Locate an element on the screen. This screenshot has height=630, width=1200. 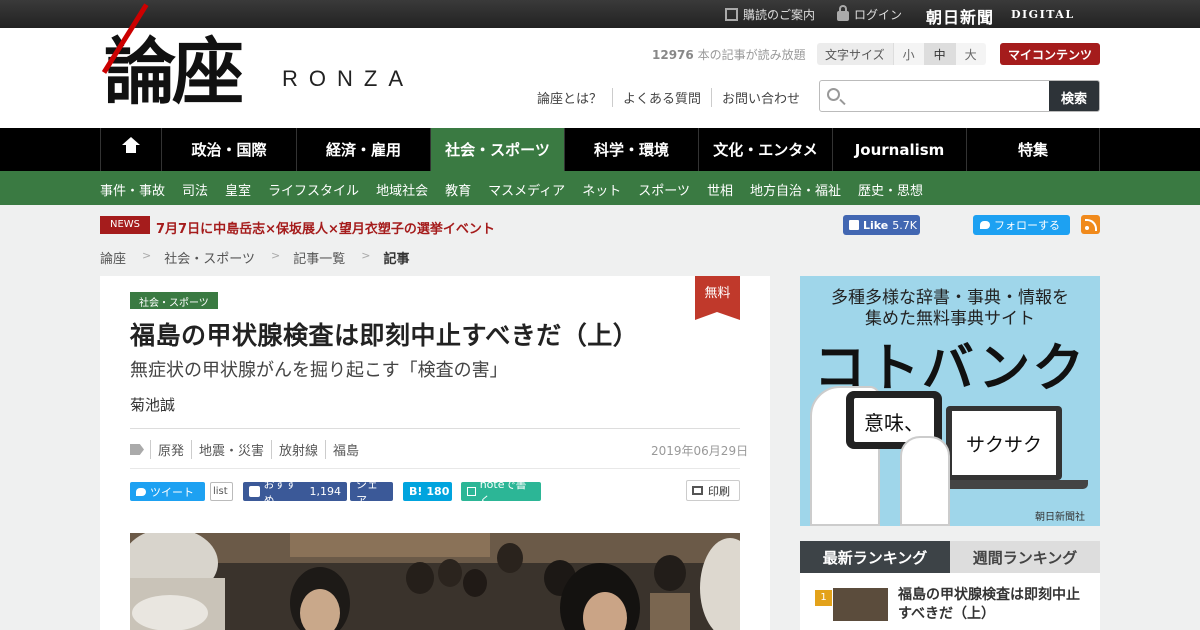
home-icon is located at coordinates (131, 146).